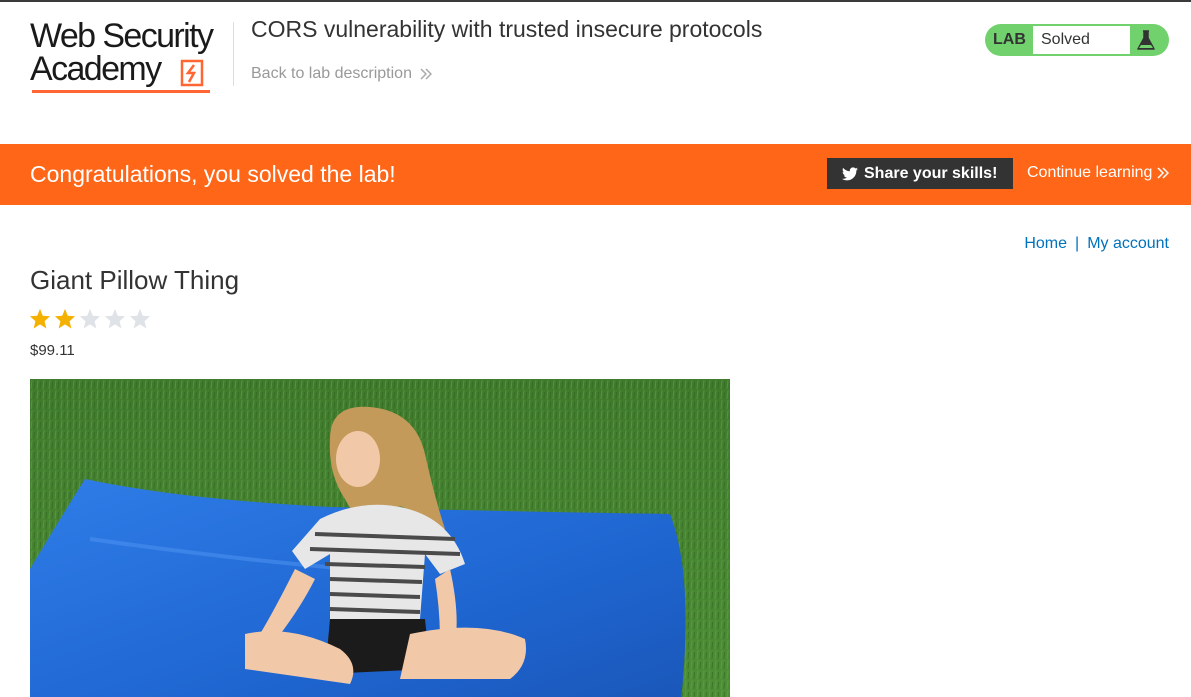  Describe the element at coordinates (1128, 243) in the screenshot. I see `my-account-link: My account` at that location.